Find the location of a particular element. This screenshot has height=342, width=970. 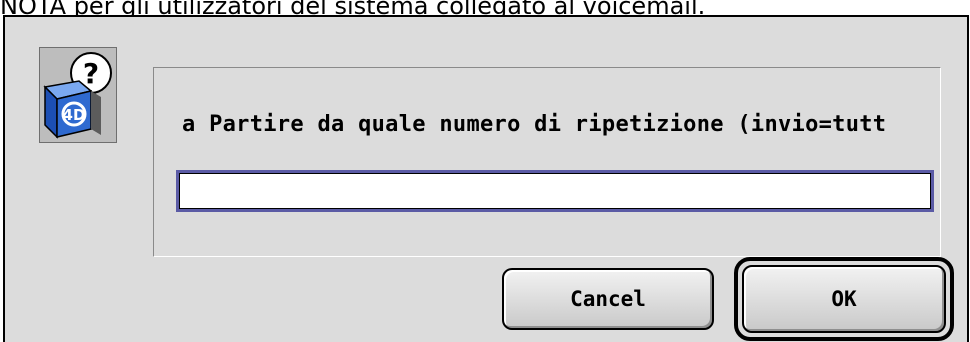

svg-text: 4D is located at coordinates (74, 115).